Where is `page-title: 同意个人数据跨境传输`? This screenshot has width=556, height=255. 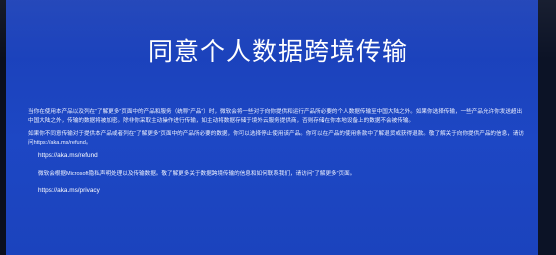
page-title: 同意个人数据跨境传输 is located at coordinates (277, 51).